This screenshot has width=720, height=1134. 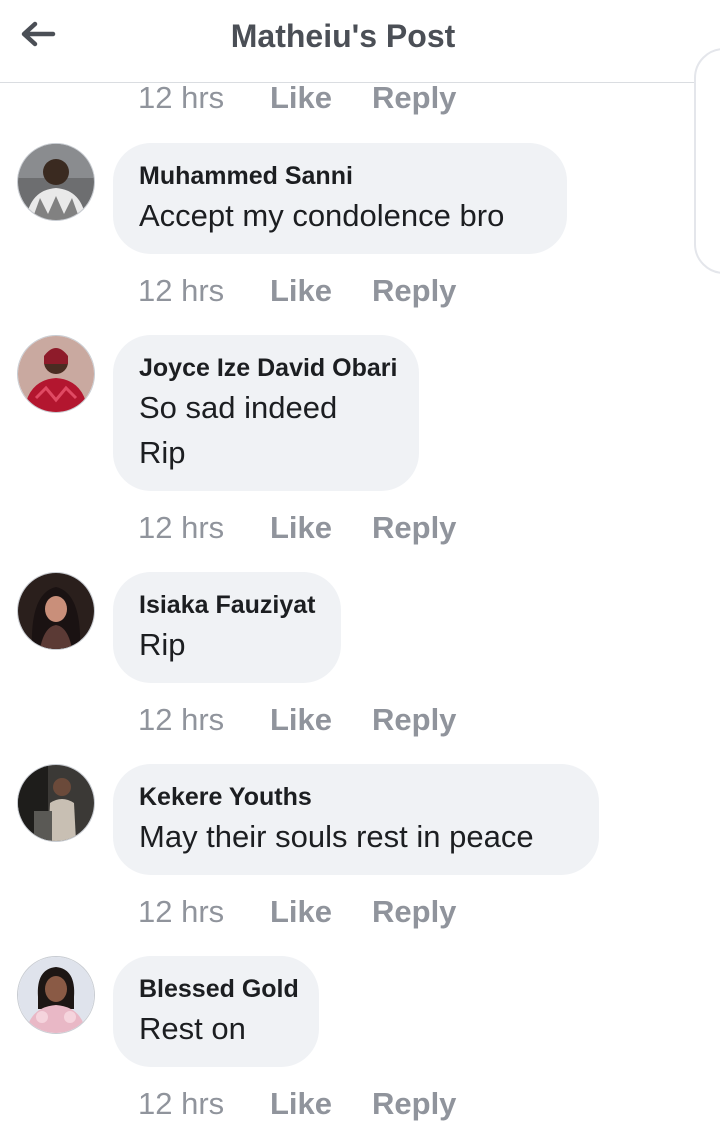 What do you see at coordinates (227, 627) in the screenshot?
I see `comment-bubble: Isiaka Fauziyat Rip` at bounding box center [227, 627].